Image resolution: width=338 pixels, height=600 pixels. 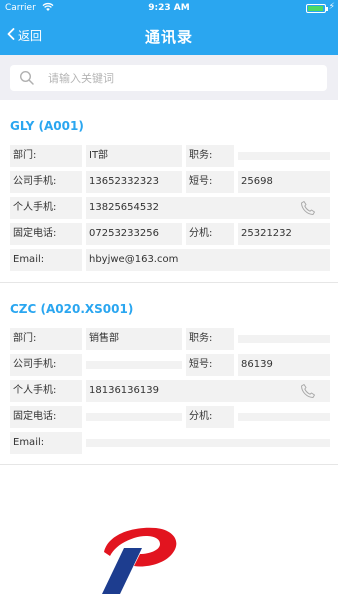 I want to click on contact-row: 部门: IT部 职务:, so click(x=170, y=156).